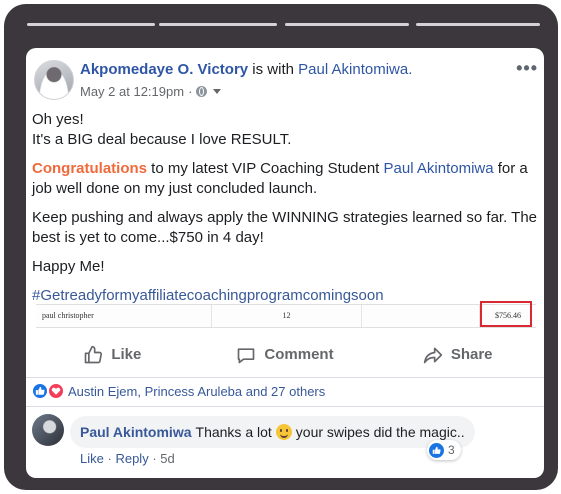 This screenshot has width=561, height=494. Describe the element at coordinates (471, 354) in the screenshot. I see `share-label: Share` at that location.